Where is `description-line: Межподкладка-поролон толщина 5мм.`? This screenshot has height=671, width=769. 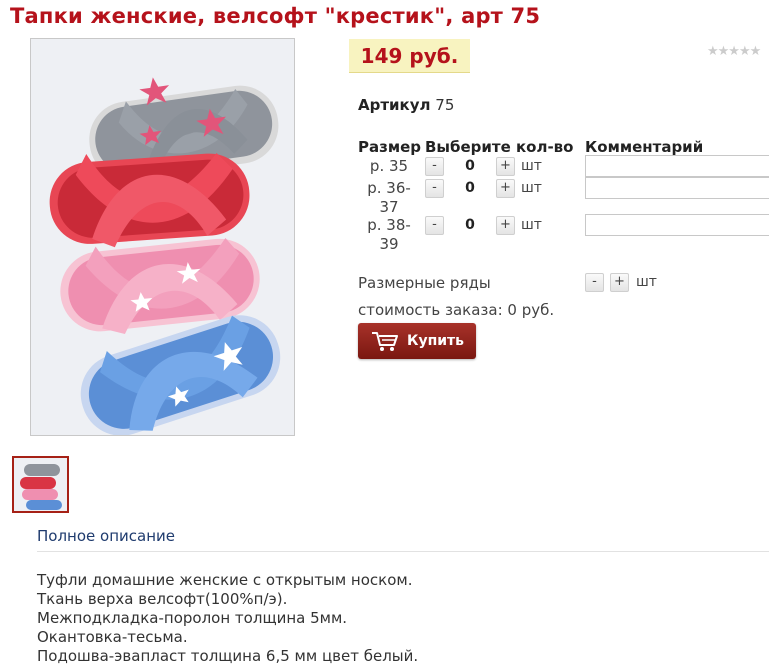
description-line: Межподкладка-поролон толщина 5мм. is located at coordinates (192, 618).